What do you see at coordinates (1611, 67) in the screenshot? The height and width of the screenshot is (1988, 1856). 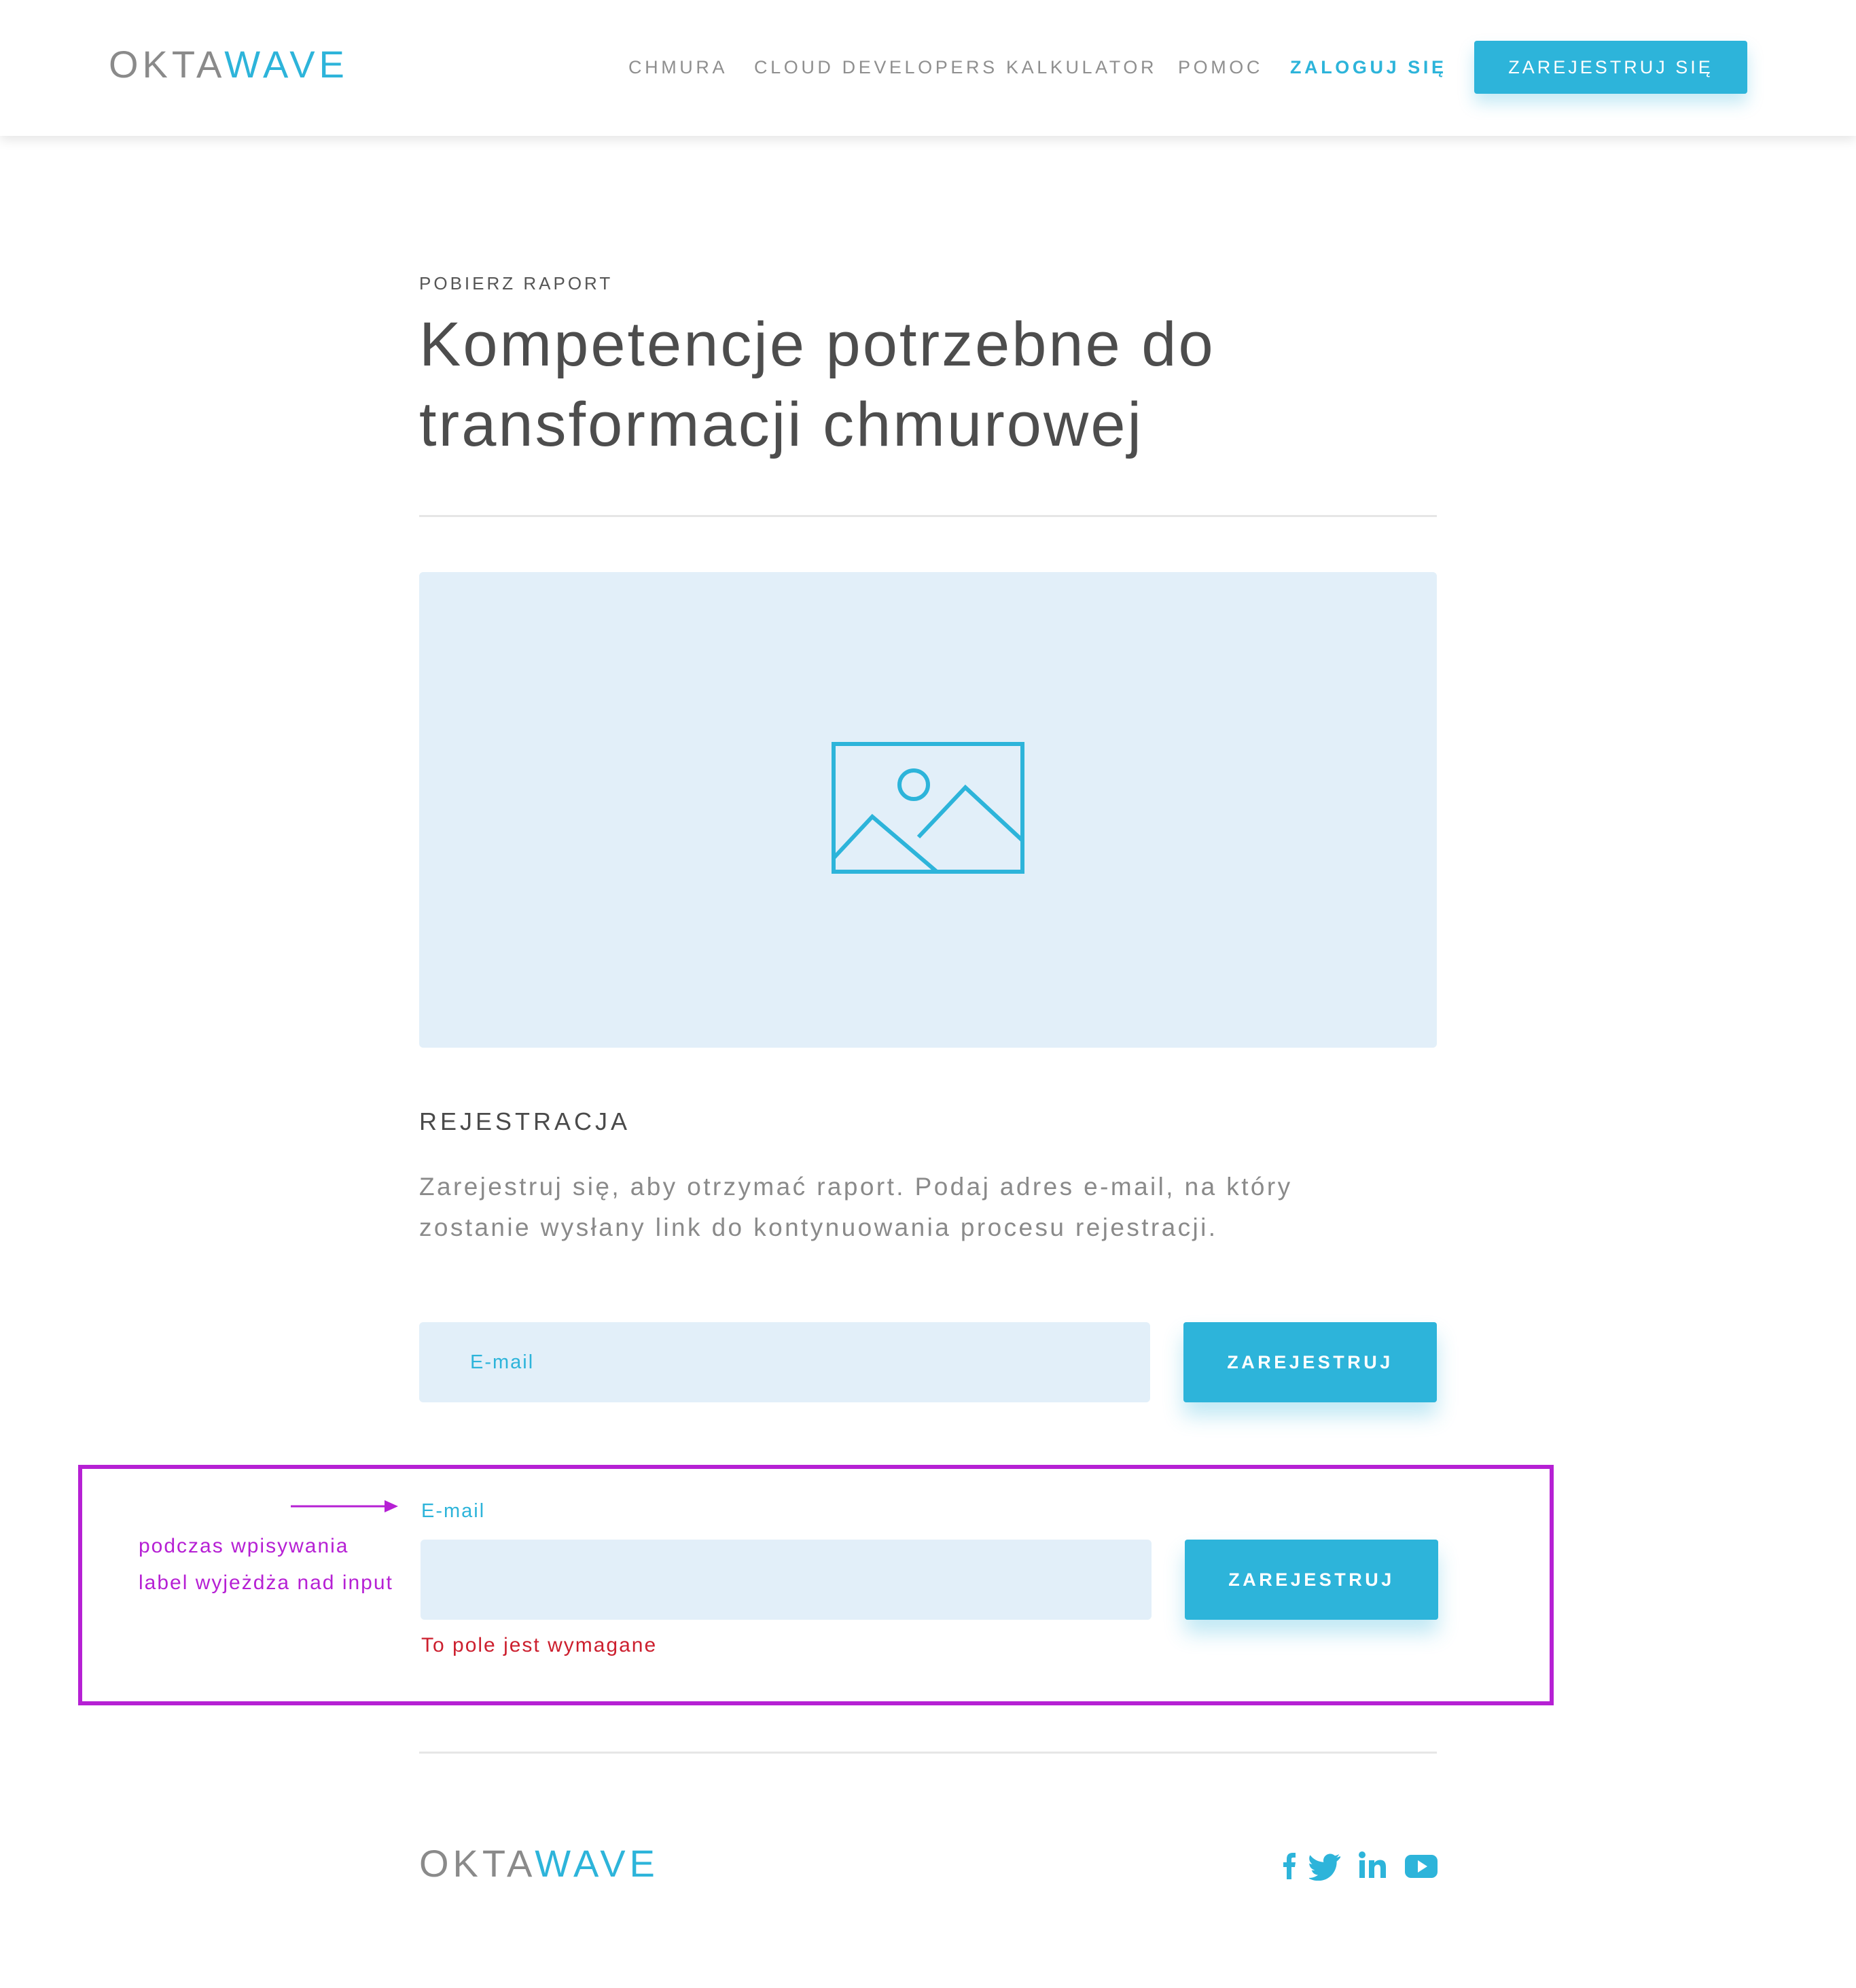 I see `register-header-button: ZAREJESTRUJ SIĘ` at bounding box center [1611, 67].